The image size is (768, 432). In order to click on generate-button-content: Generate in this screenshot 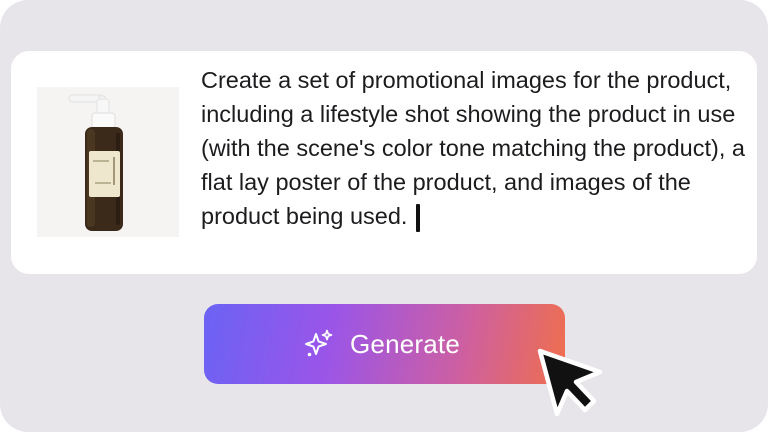, I will do `click(381, 344)`.